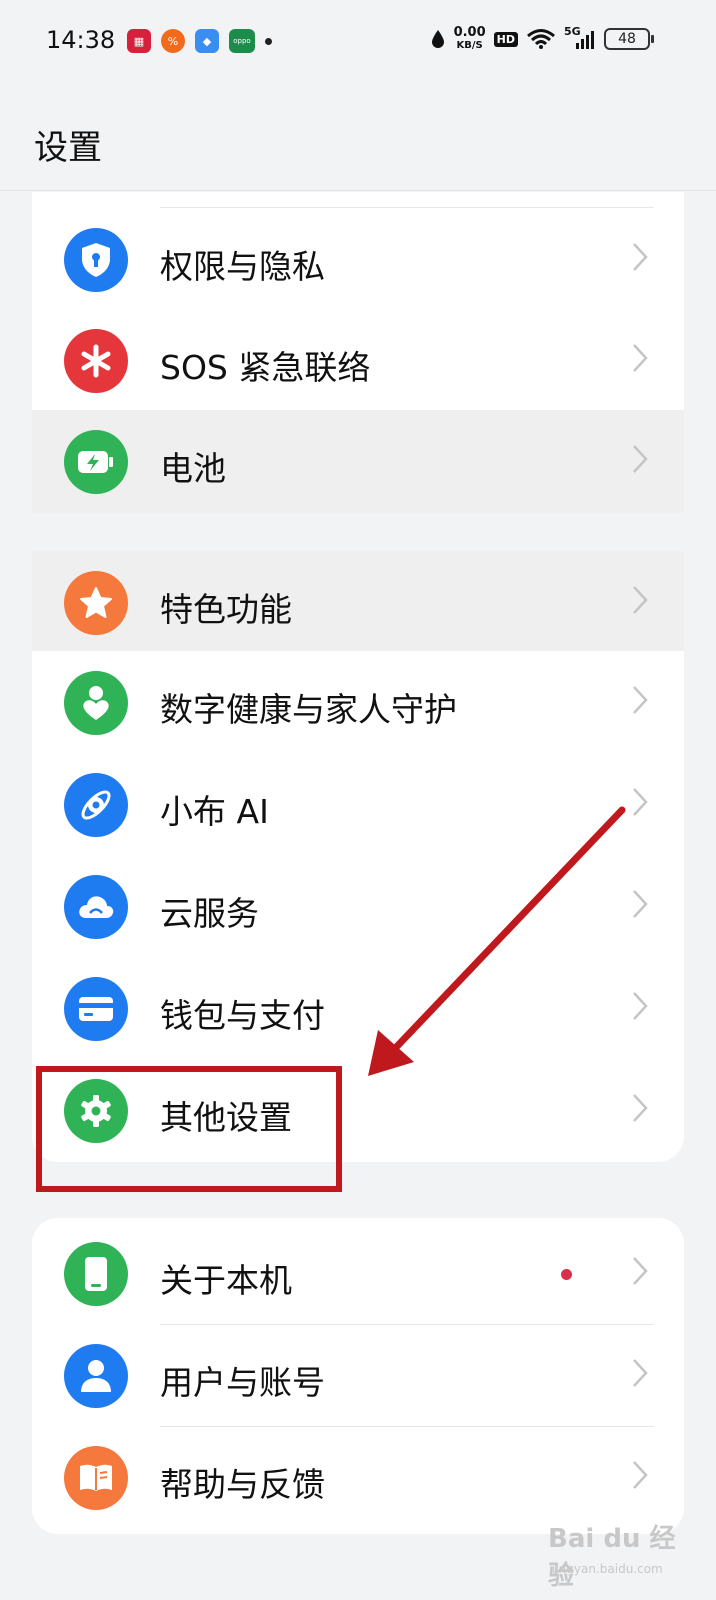 The width and height of the screenshot is (716, 1600). Describe the element at coordinates (358, 190) in the screenshot. I see `header-divider` at that location.